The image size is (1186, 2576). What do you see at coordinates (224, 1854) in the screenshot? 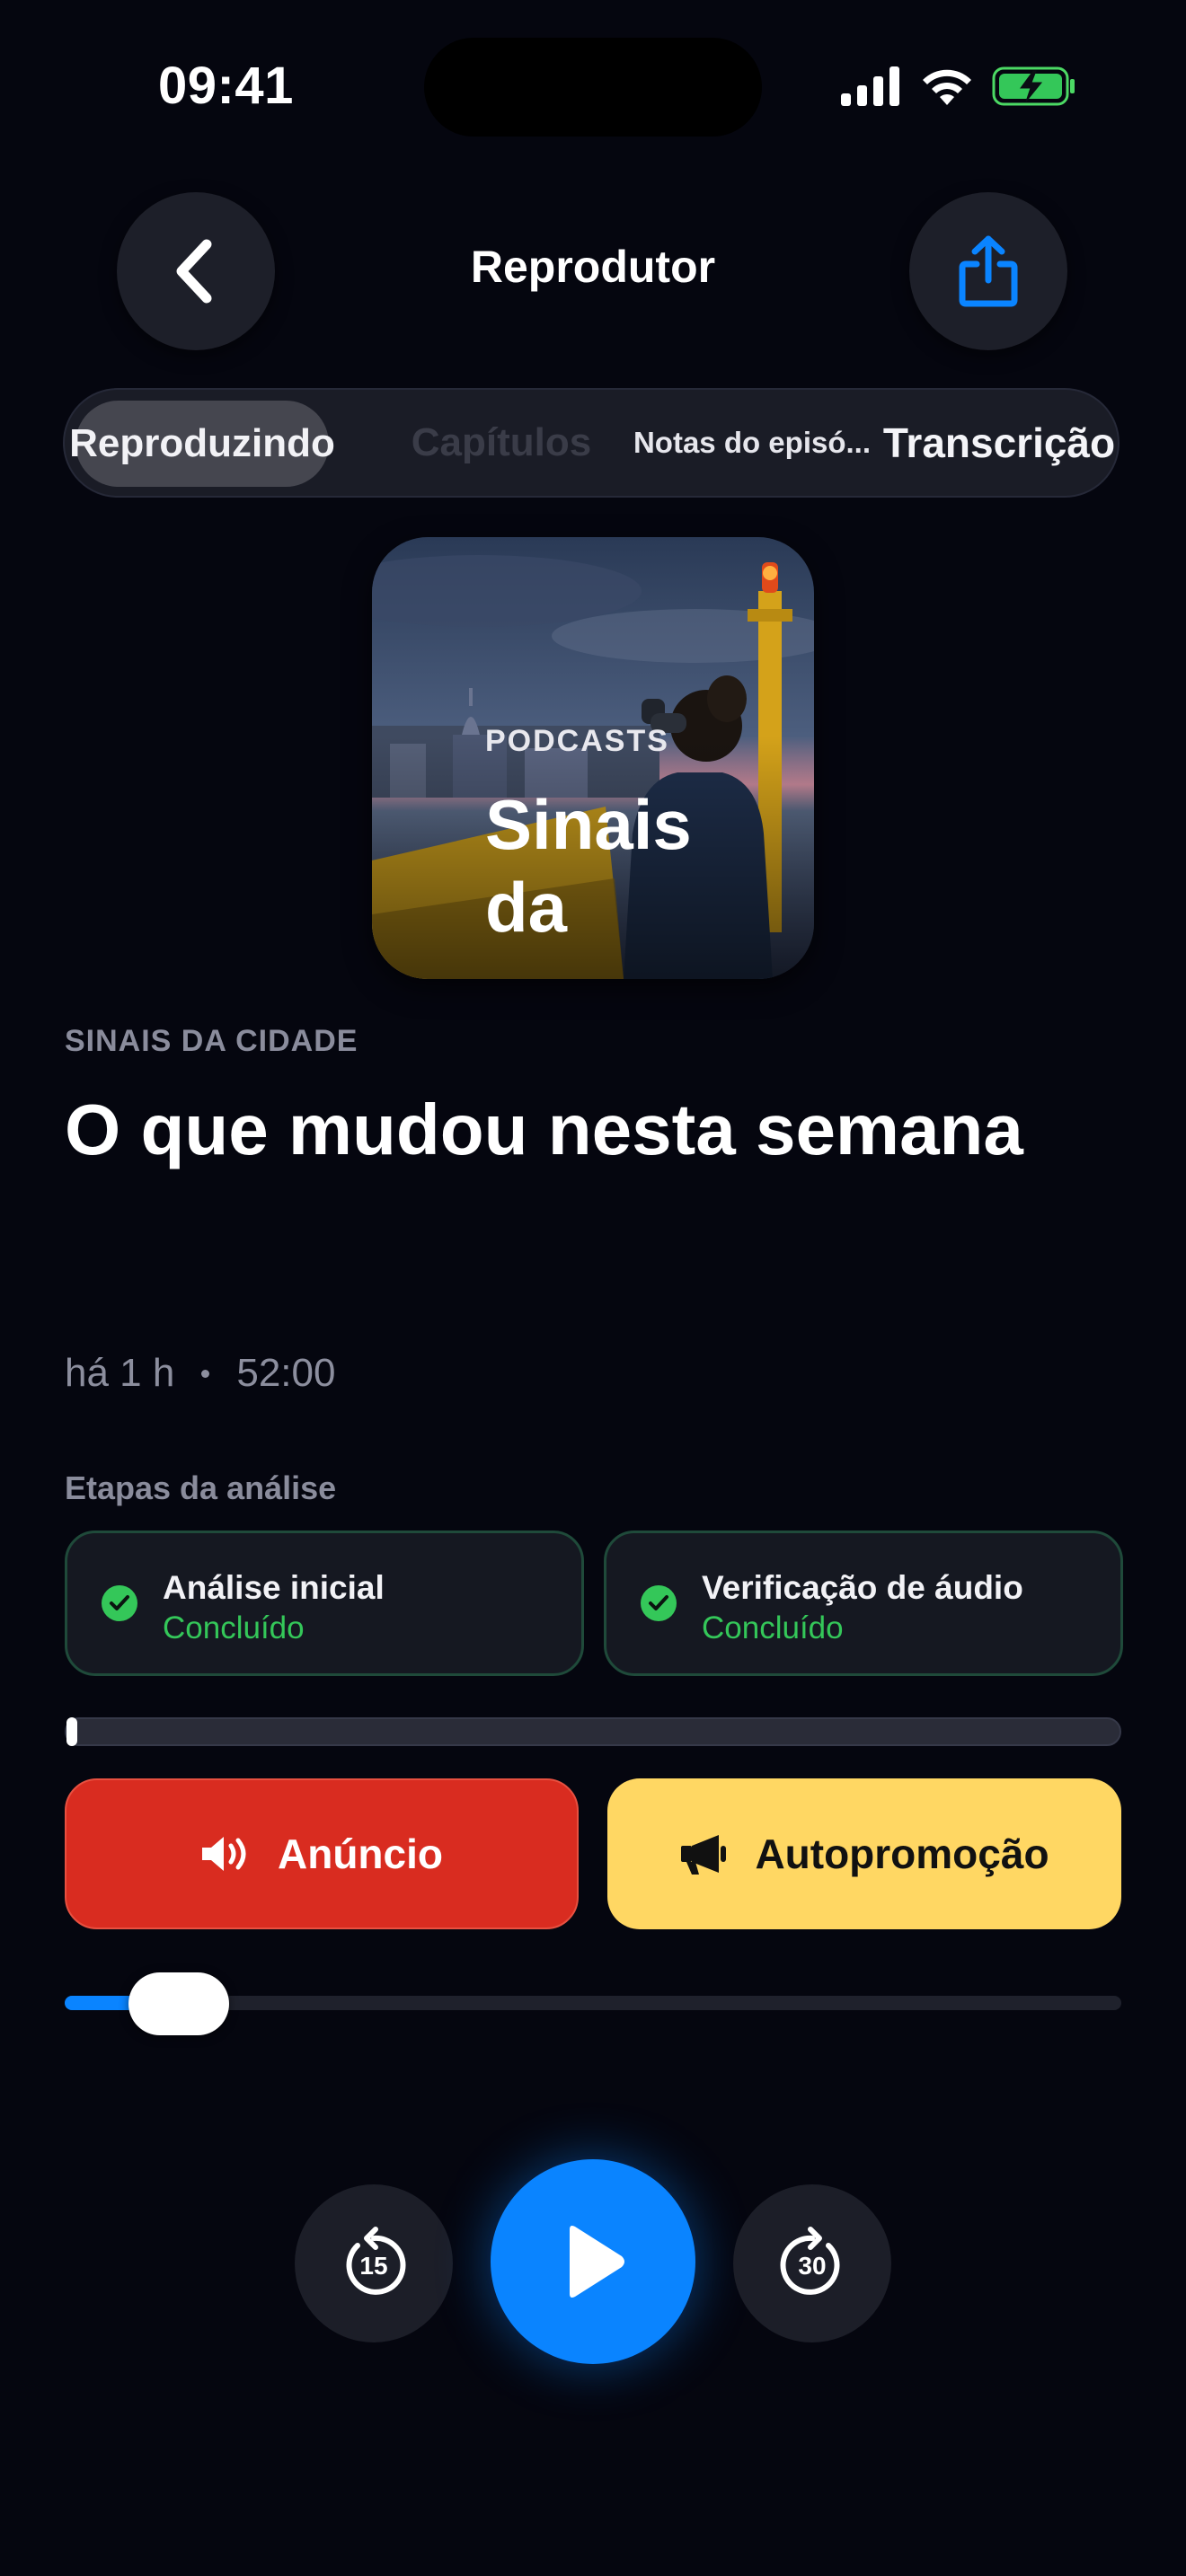
I see `speaker-icon` at bounding box center [224, 1854].